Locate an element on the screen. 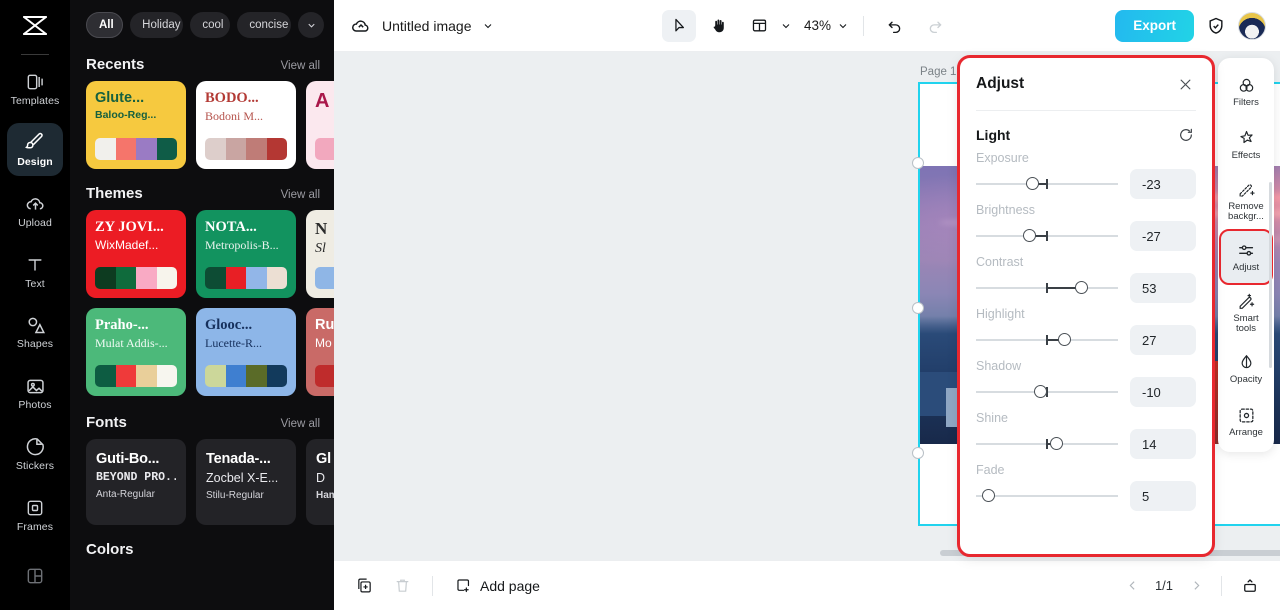  tool-filters: Filters is located at coordinates (1246, 92).